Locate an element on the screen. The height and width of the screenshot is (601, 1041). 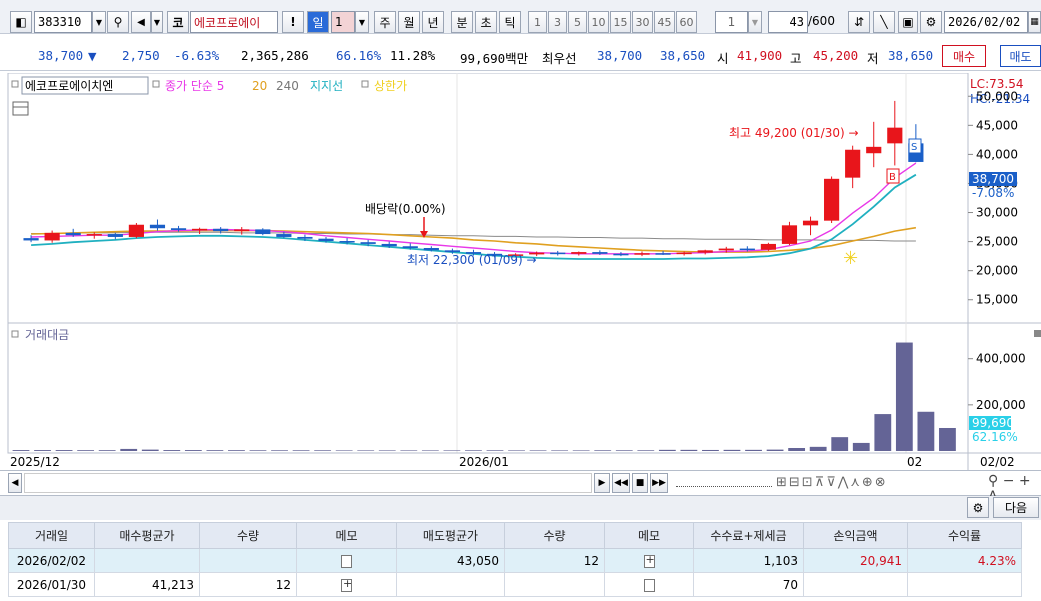
interval-field: 1 is located at coordinates (731, 22).